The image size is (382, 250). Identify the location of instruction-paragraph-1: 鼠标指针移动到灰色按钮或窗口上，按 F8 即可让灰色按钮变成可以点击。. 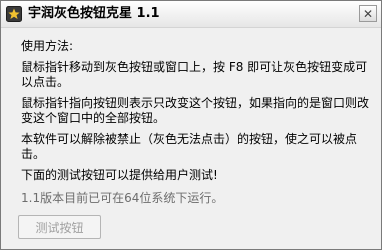
(194, 74).